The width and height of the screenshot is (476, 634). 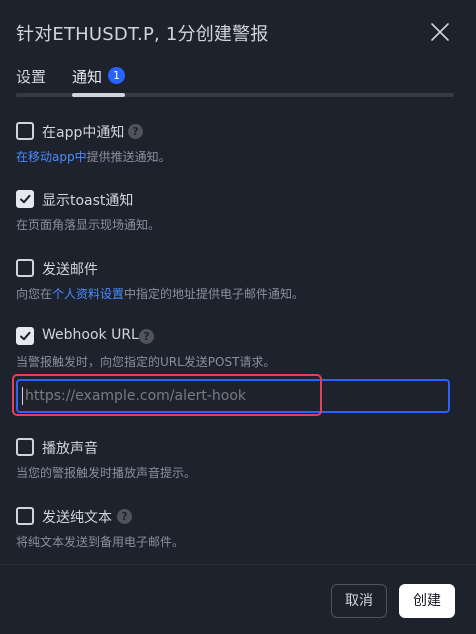 What do you see at coordinates (236, 141) in the screenshot?
I see `option-app-notification: 在app中通知 ? 在移动app中提供推送通知。` at bounding box center [236, 141].